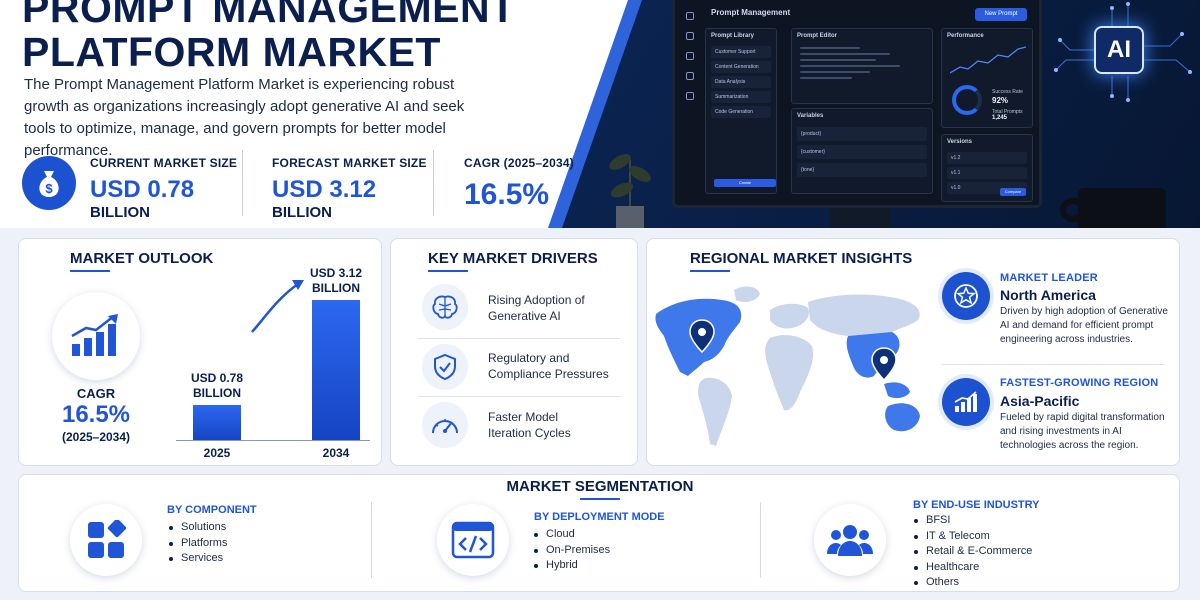 The width and height of the screenshot is (1200, 600). I want to click on bar-value-label: USD 0.78, so click(217, 378).